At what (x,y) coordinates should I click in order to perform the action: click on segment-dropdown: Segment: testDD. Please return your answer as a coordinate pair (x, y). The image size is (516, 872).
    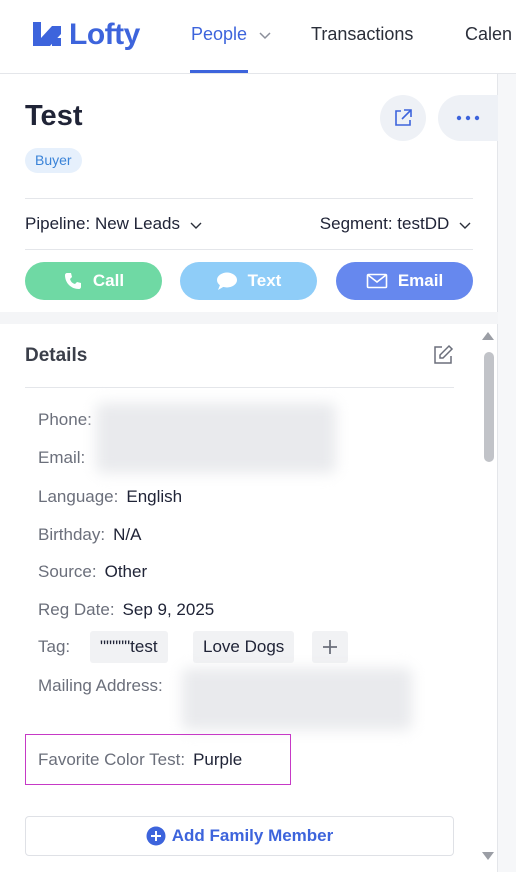
    Looking at the image, I should click on (396, 224).